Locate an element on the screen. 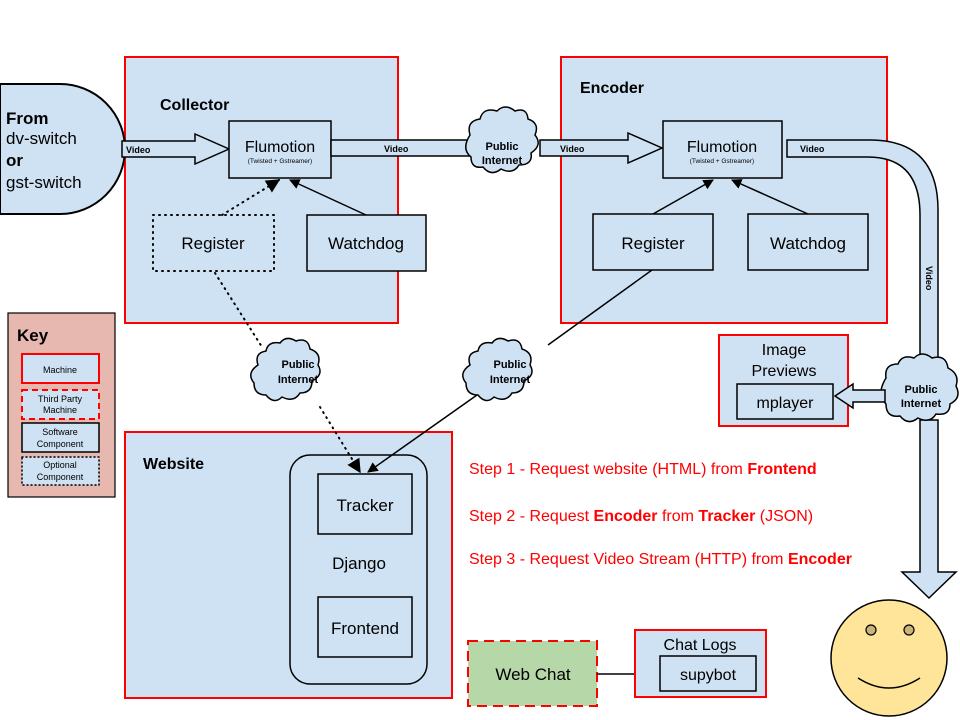 Image resolution: width=960 pixels, height=720 pixels. video-encoder-out-label: Video is located at coordinates (812, 149).